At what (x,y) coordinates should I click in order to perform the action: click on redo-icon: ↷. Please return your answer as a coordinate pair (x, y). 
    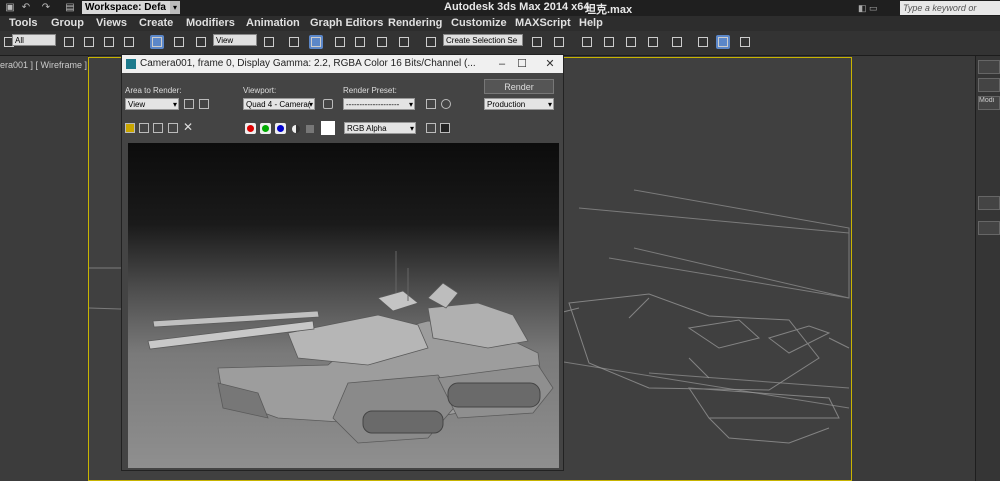
    Looking at the image, I should click on (46, 7).